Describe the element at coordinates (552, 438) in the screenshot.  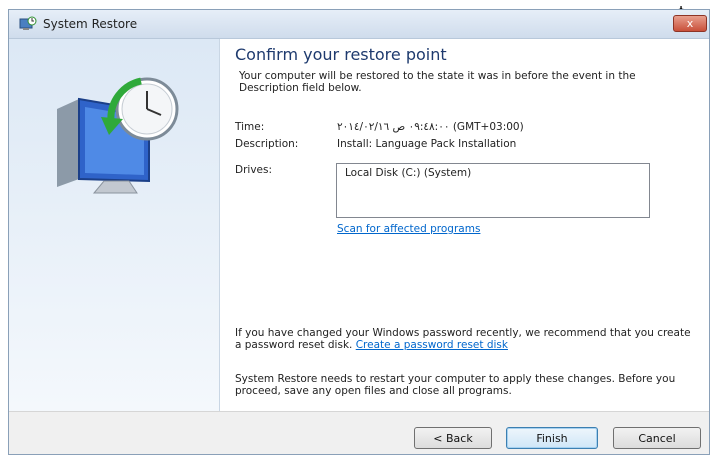
I see `finish-button: Finish` at that location.